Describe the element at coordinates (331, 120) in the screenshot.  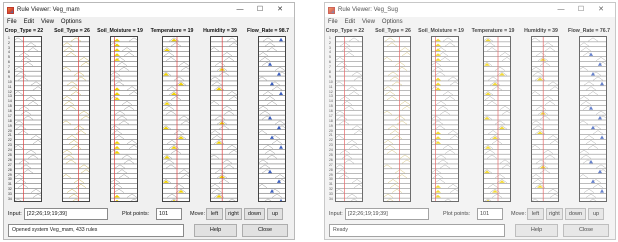
I see `rule-number: 18` at that location.